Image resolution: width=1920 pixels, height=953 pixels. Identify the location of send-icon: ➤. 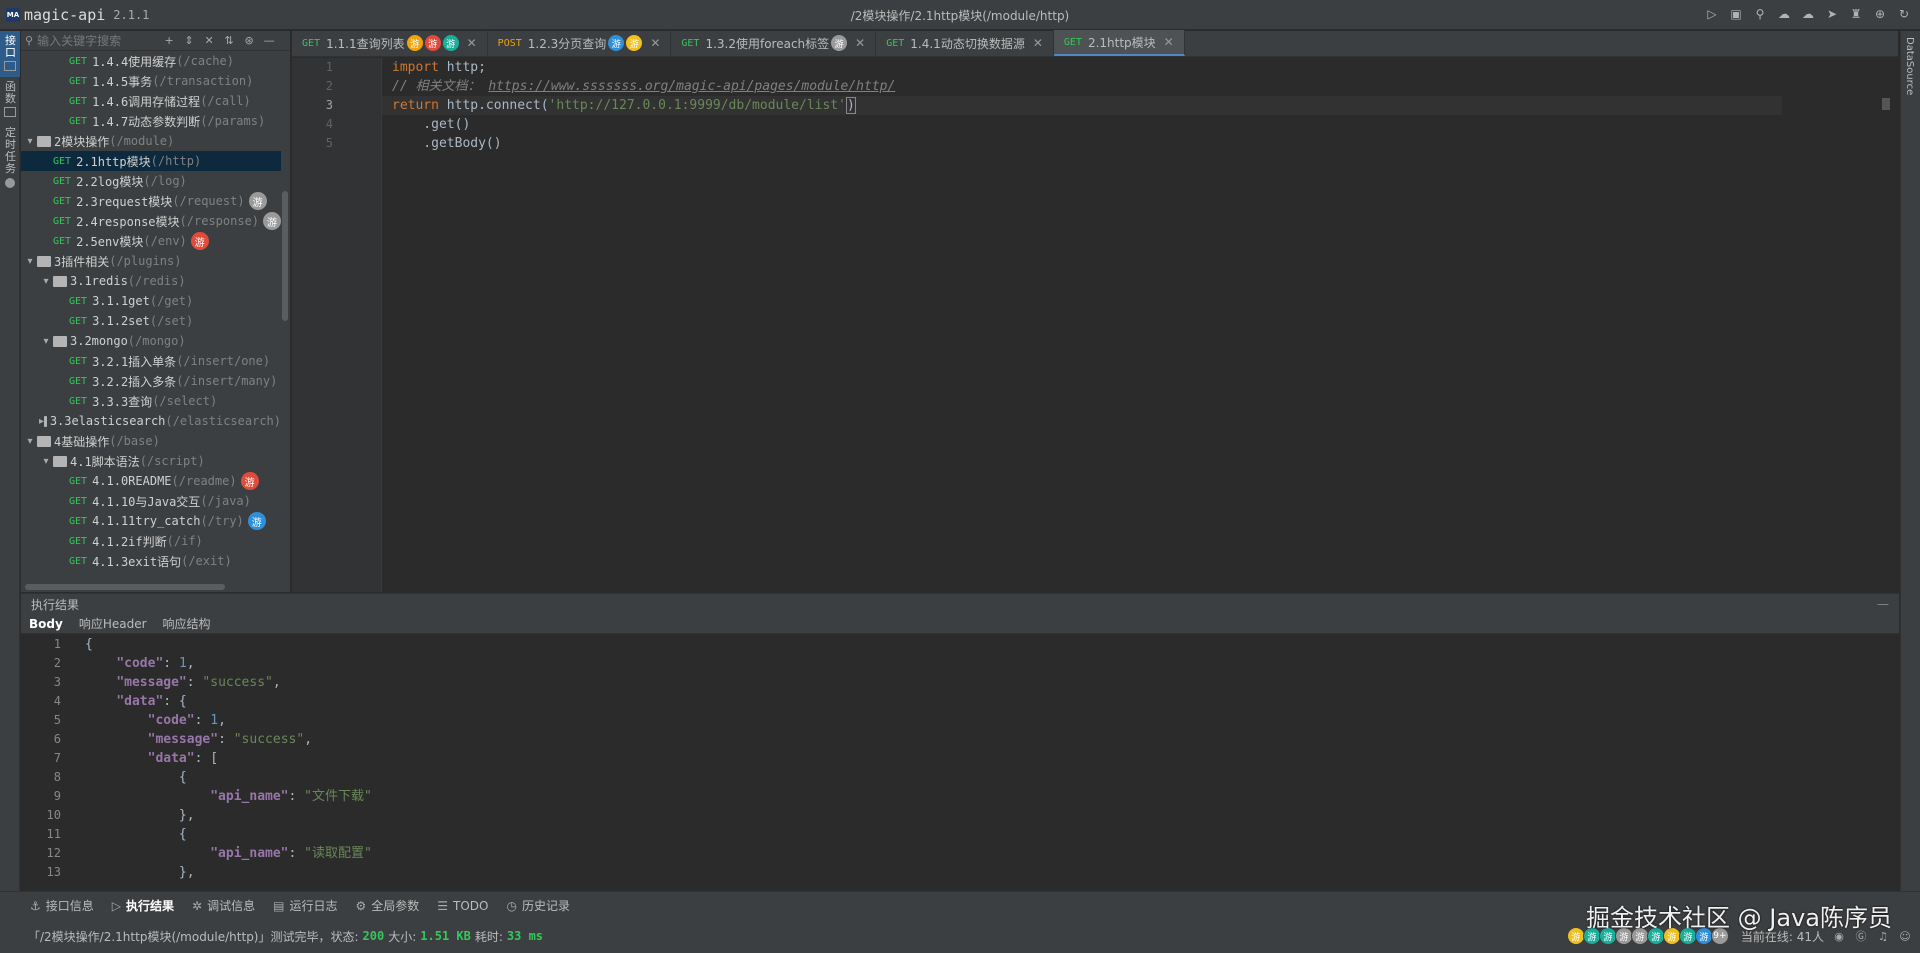
(1832, 14).